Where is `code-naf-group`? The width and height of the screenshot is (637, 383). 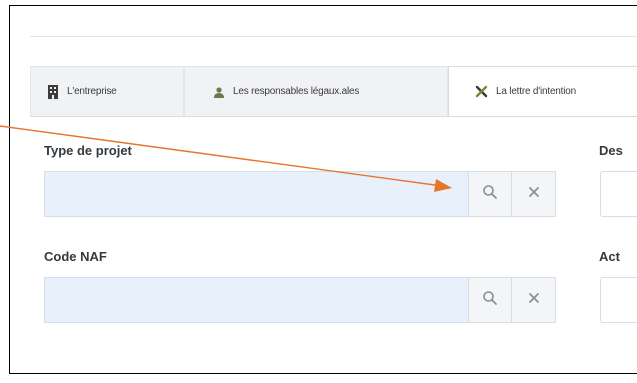 code-naf-group is located at coordinates (300, 300).